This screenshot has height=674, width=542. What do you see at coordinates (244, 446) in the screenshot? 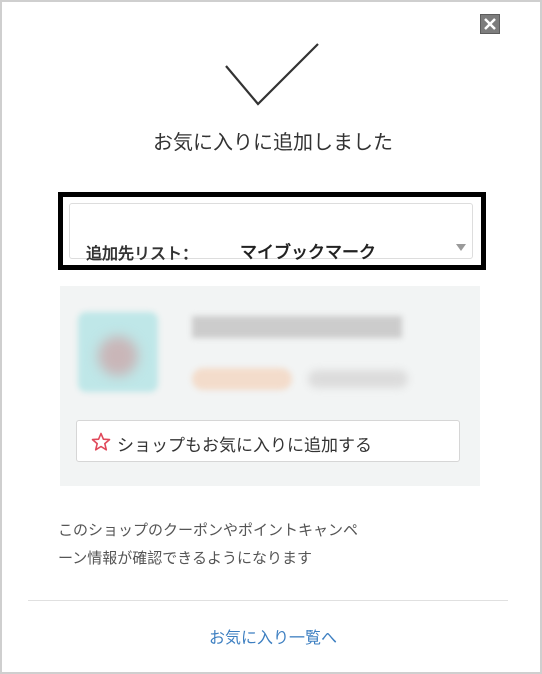
I see `add-shop-favorite-label: ショップもお気に入りに追加する` at bounding box center [244, 446].